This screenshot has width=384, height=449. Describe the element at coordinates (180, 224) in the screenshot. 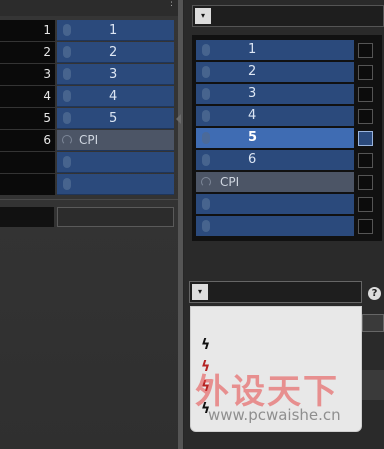

I see `panel-separator` at that location.